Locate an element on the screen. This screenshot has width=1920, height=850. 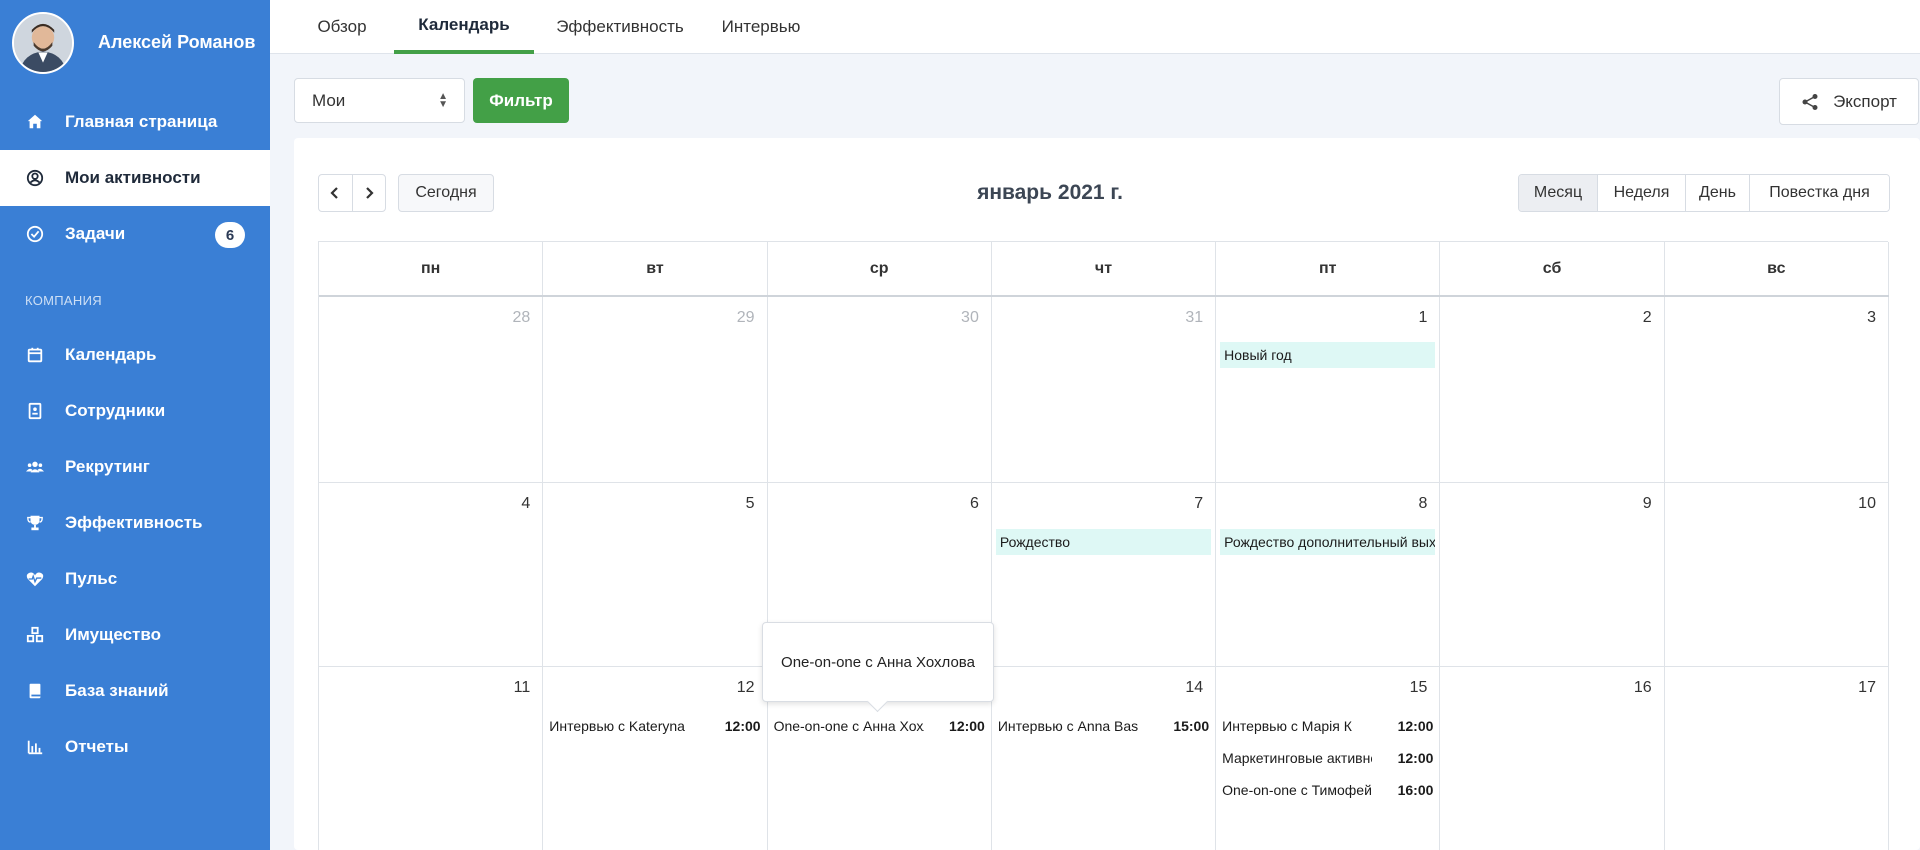
day-cell: 8 Рождество дополнительный выходной is located at coordinates (1328, 574).